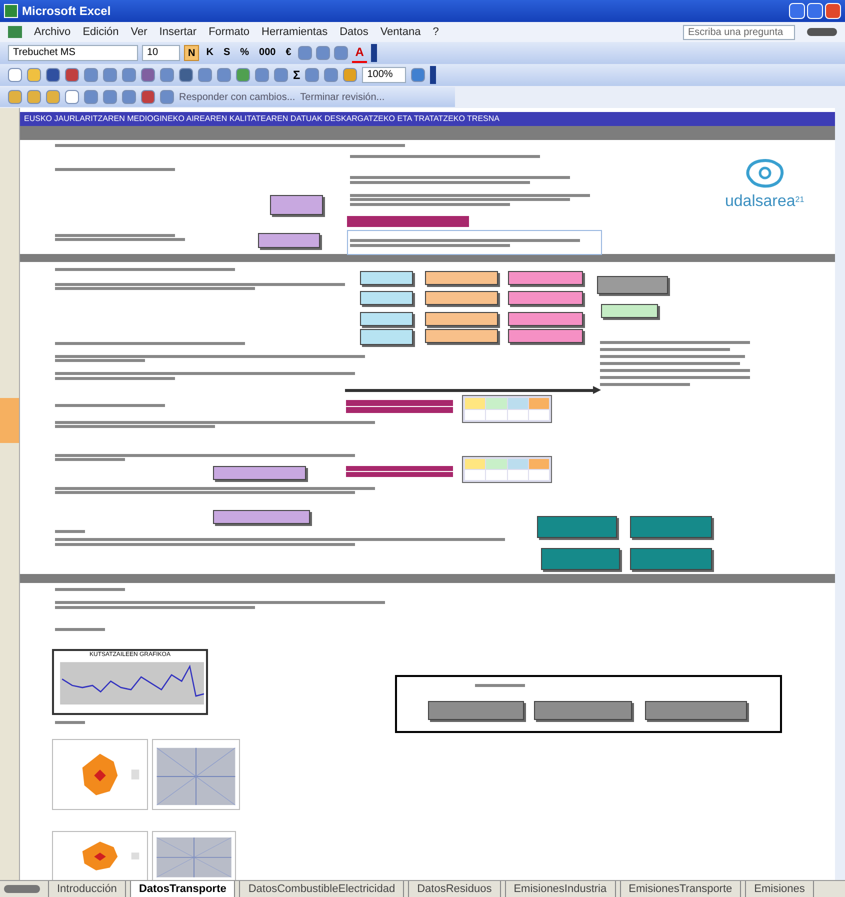  Describe the element at coordinates (87, 889) in the screenshot. I see `sheet-tab: Introducción` at that location.